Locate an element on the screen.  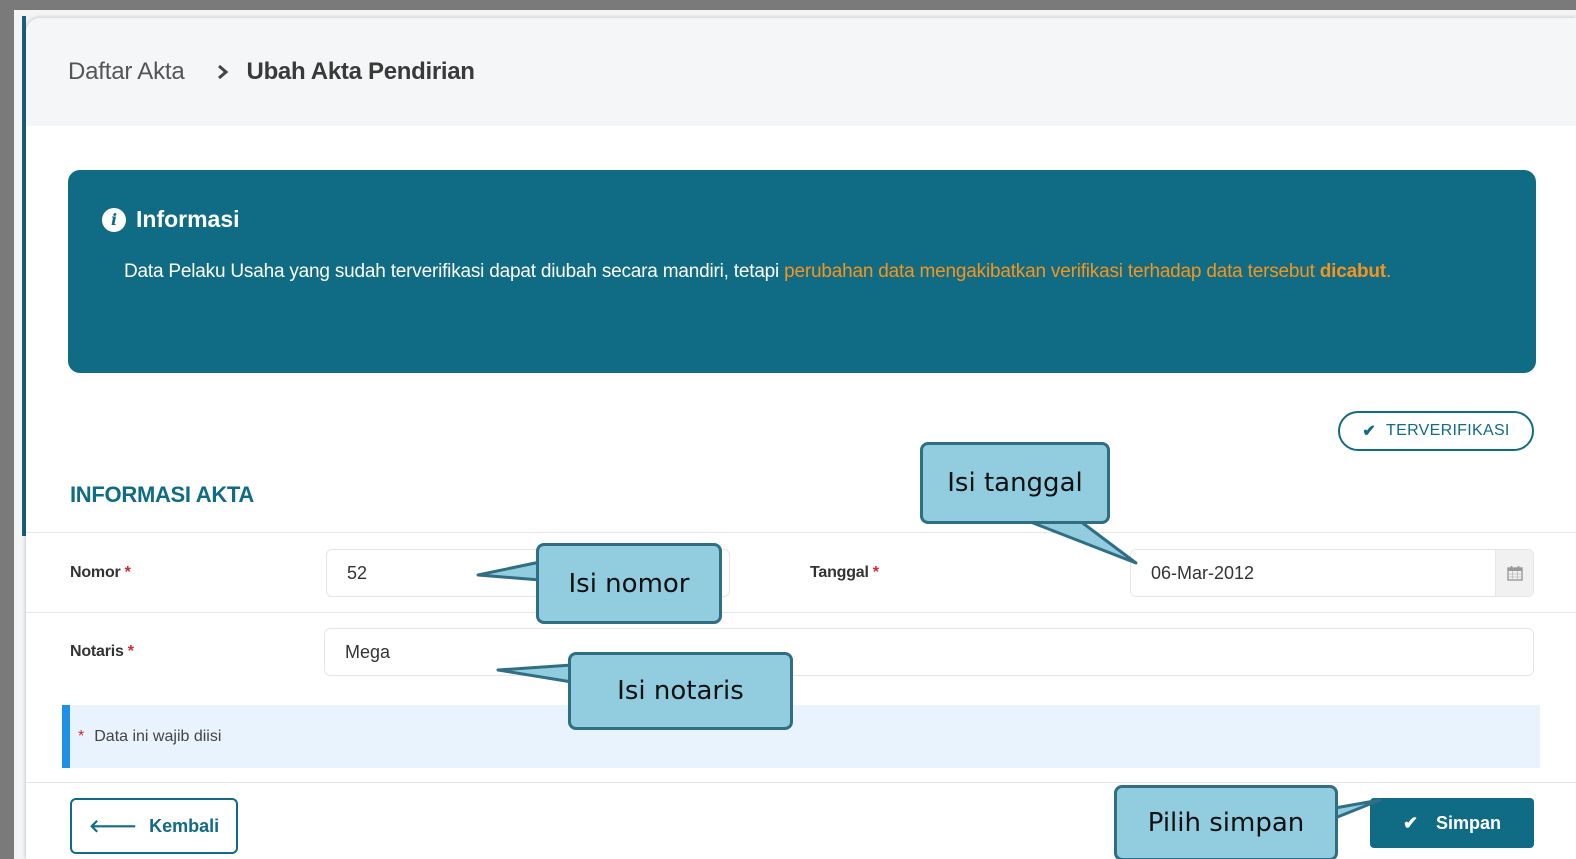
callout-nomor: Isi nomor is located at coordinates (629, 583).